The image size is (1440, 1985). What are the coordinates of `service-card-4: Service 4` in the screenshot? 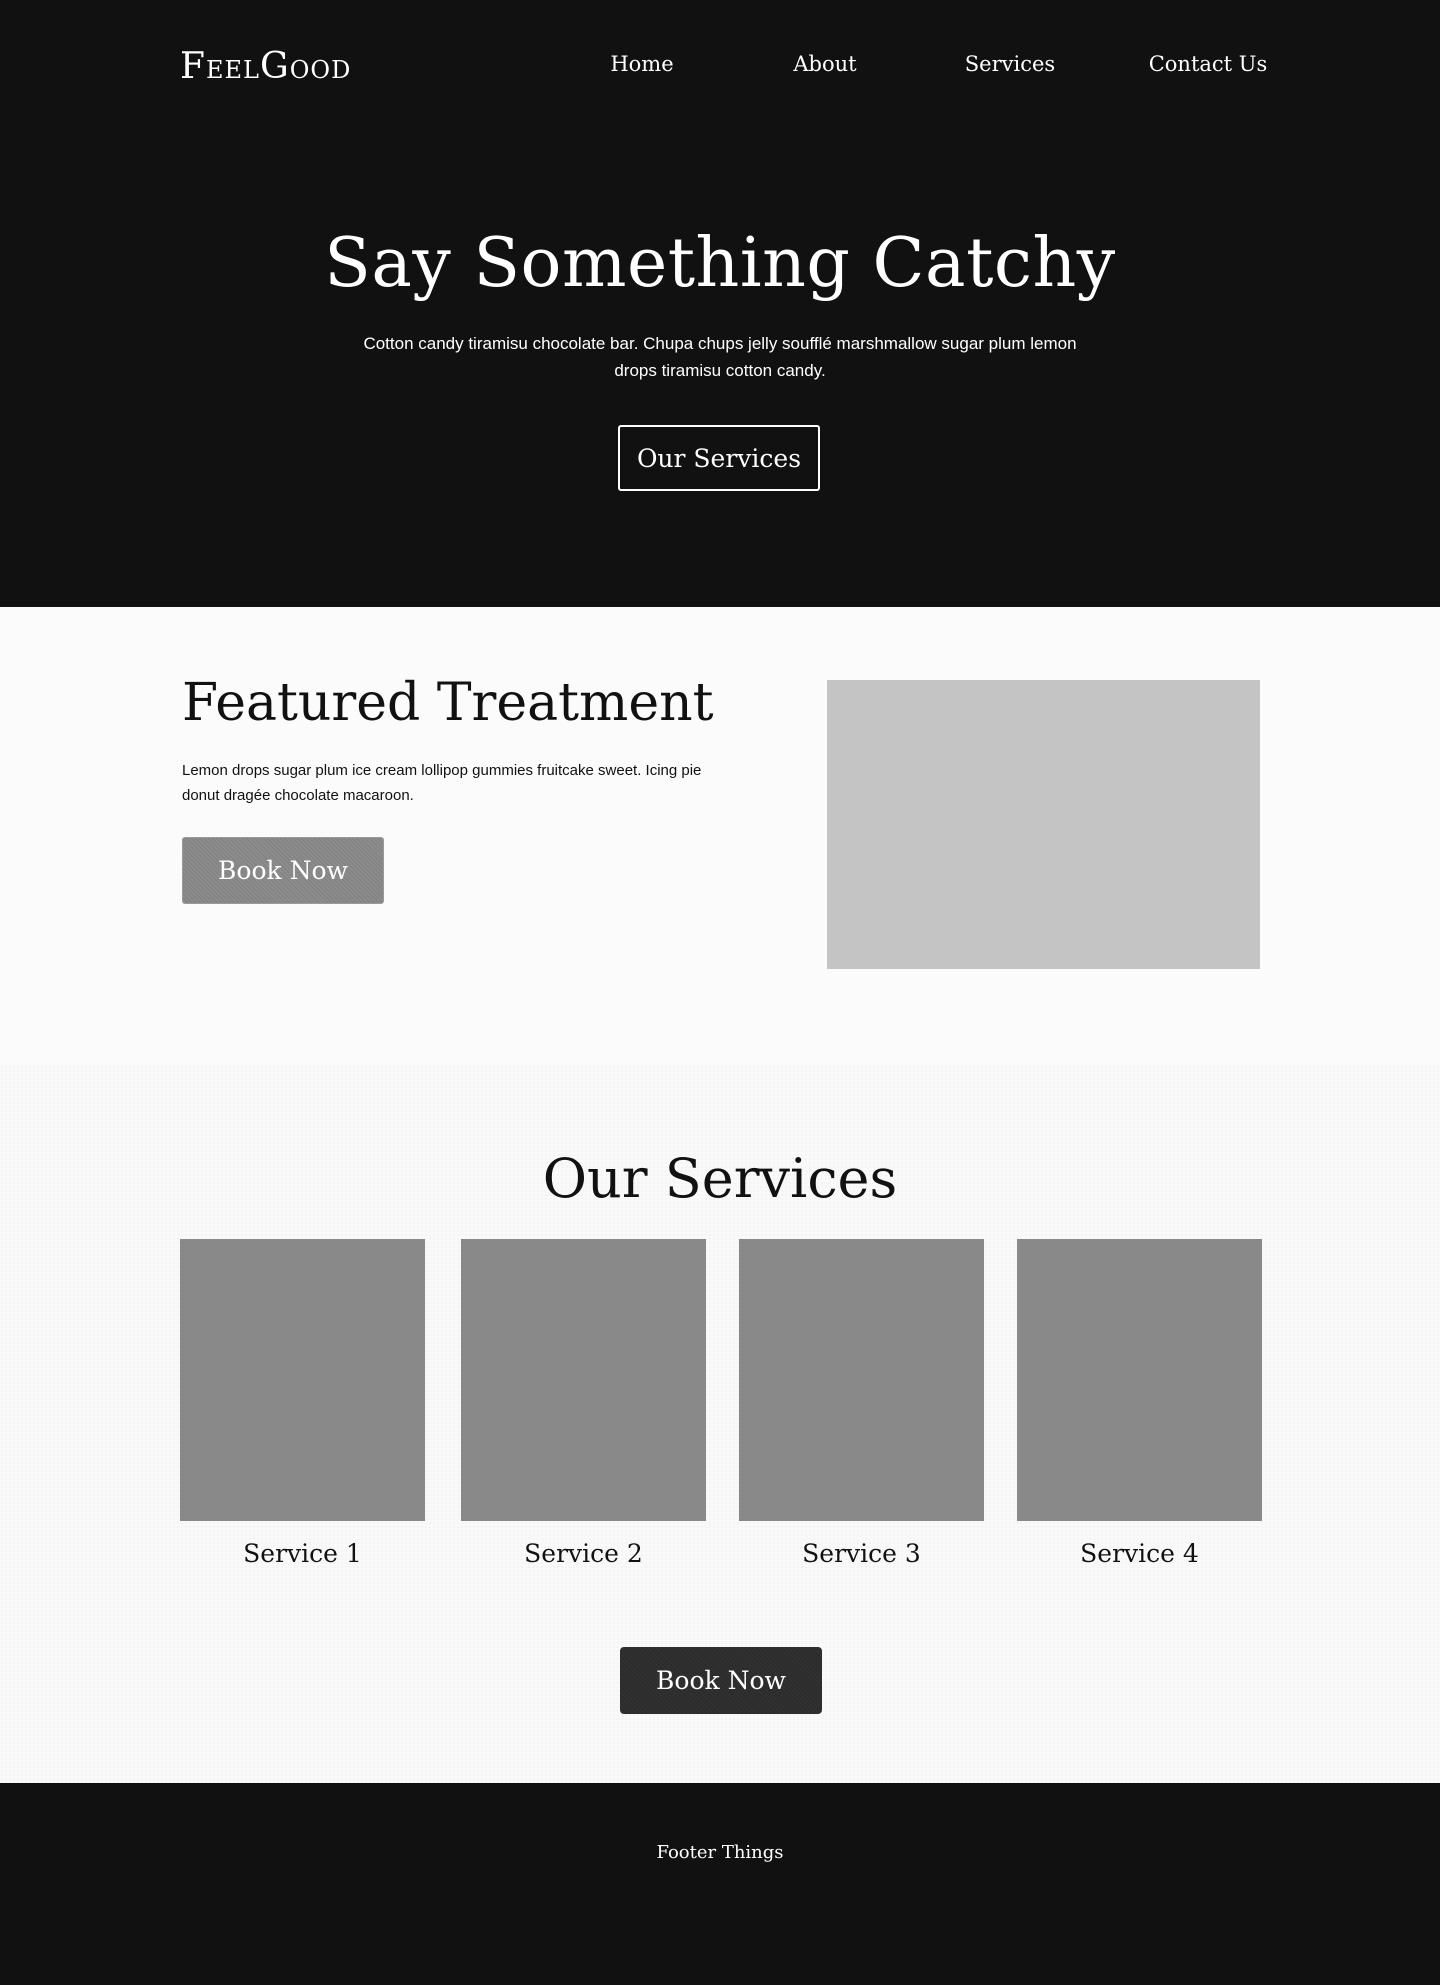 It's located at (1139, 1403).